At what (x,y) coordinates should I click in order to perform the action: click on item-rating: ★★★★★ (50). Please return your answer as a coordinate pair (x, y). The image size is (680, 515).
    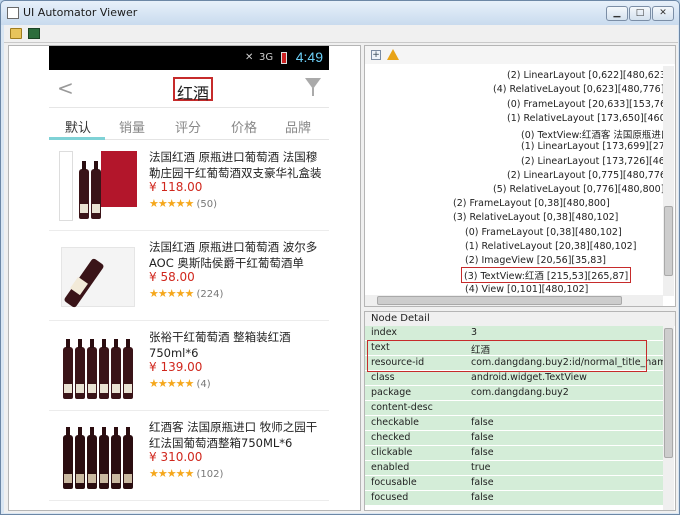
    Looking at the image, I should click on (183, 203).